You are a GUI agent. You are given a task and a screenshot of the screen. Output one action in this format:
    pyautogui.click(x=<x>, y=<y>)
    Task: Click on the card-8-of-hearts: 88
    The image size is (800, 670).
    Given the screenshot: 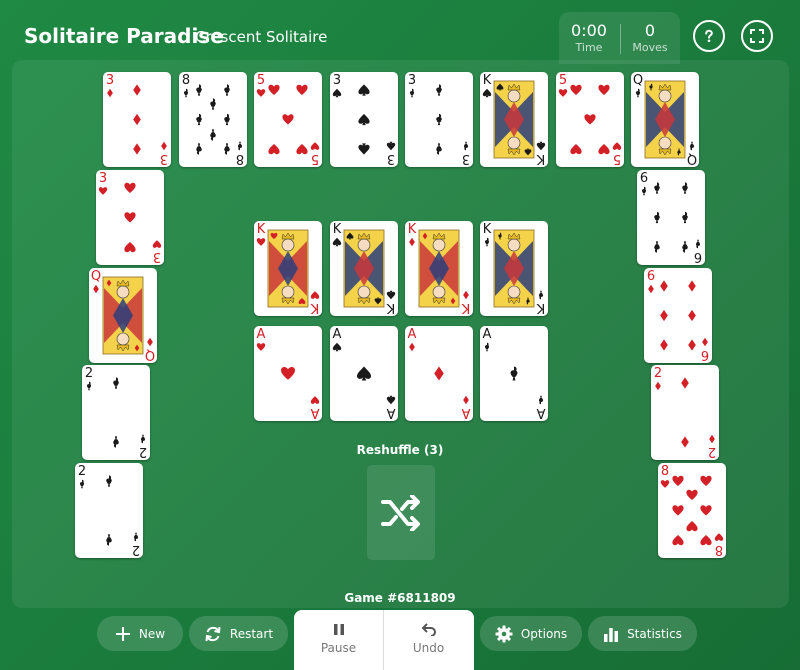 What is the action you would take?
    pyautogui.click(x=692, y=510)
    